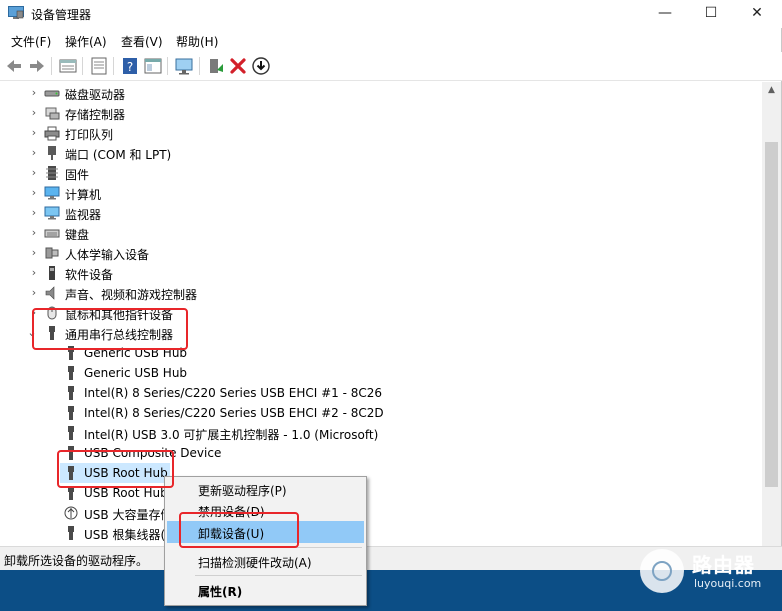 The image size is (782, 611). I want to click on tree-category: › 键盘, so click(381, 233).